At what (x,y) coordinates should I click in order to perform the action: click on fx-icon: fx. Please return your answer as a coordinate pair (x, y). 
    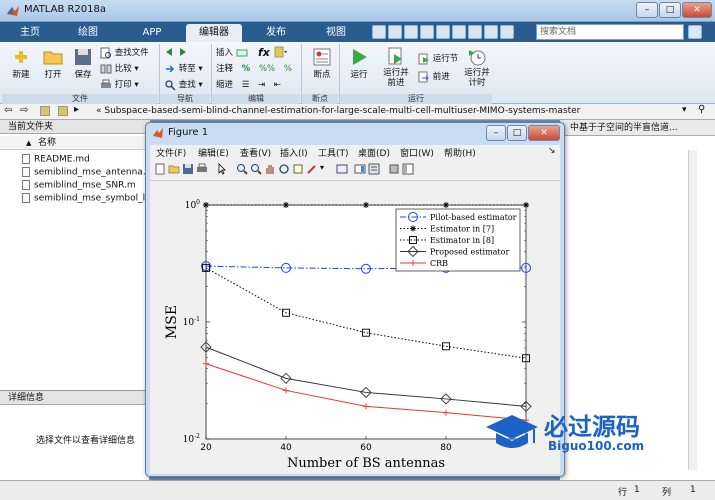
    Looking at the image, I should click on (264, 52).